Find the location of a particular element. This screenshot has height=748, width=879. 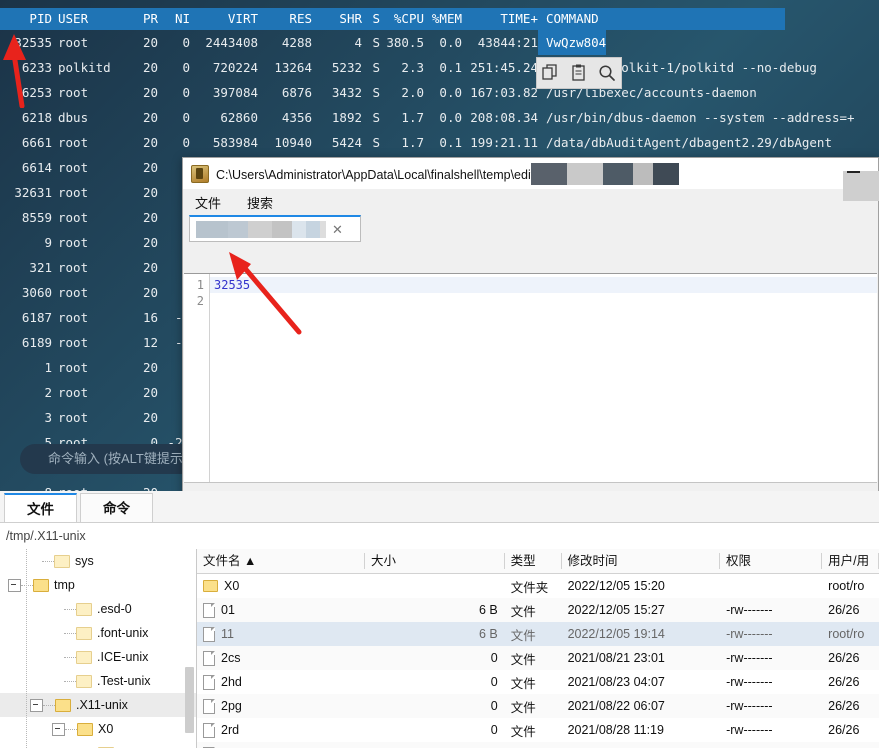

line-number: 1 is located at coordinates (200, 285).